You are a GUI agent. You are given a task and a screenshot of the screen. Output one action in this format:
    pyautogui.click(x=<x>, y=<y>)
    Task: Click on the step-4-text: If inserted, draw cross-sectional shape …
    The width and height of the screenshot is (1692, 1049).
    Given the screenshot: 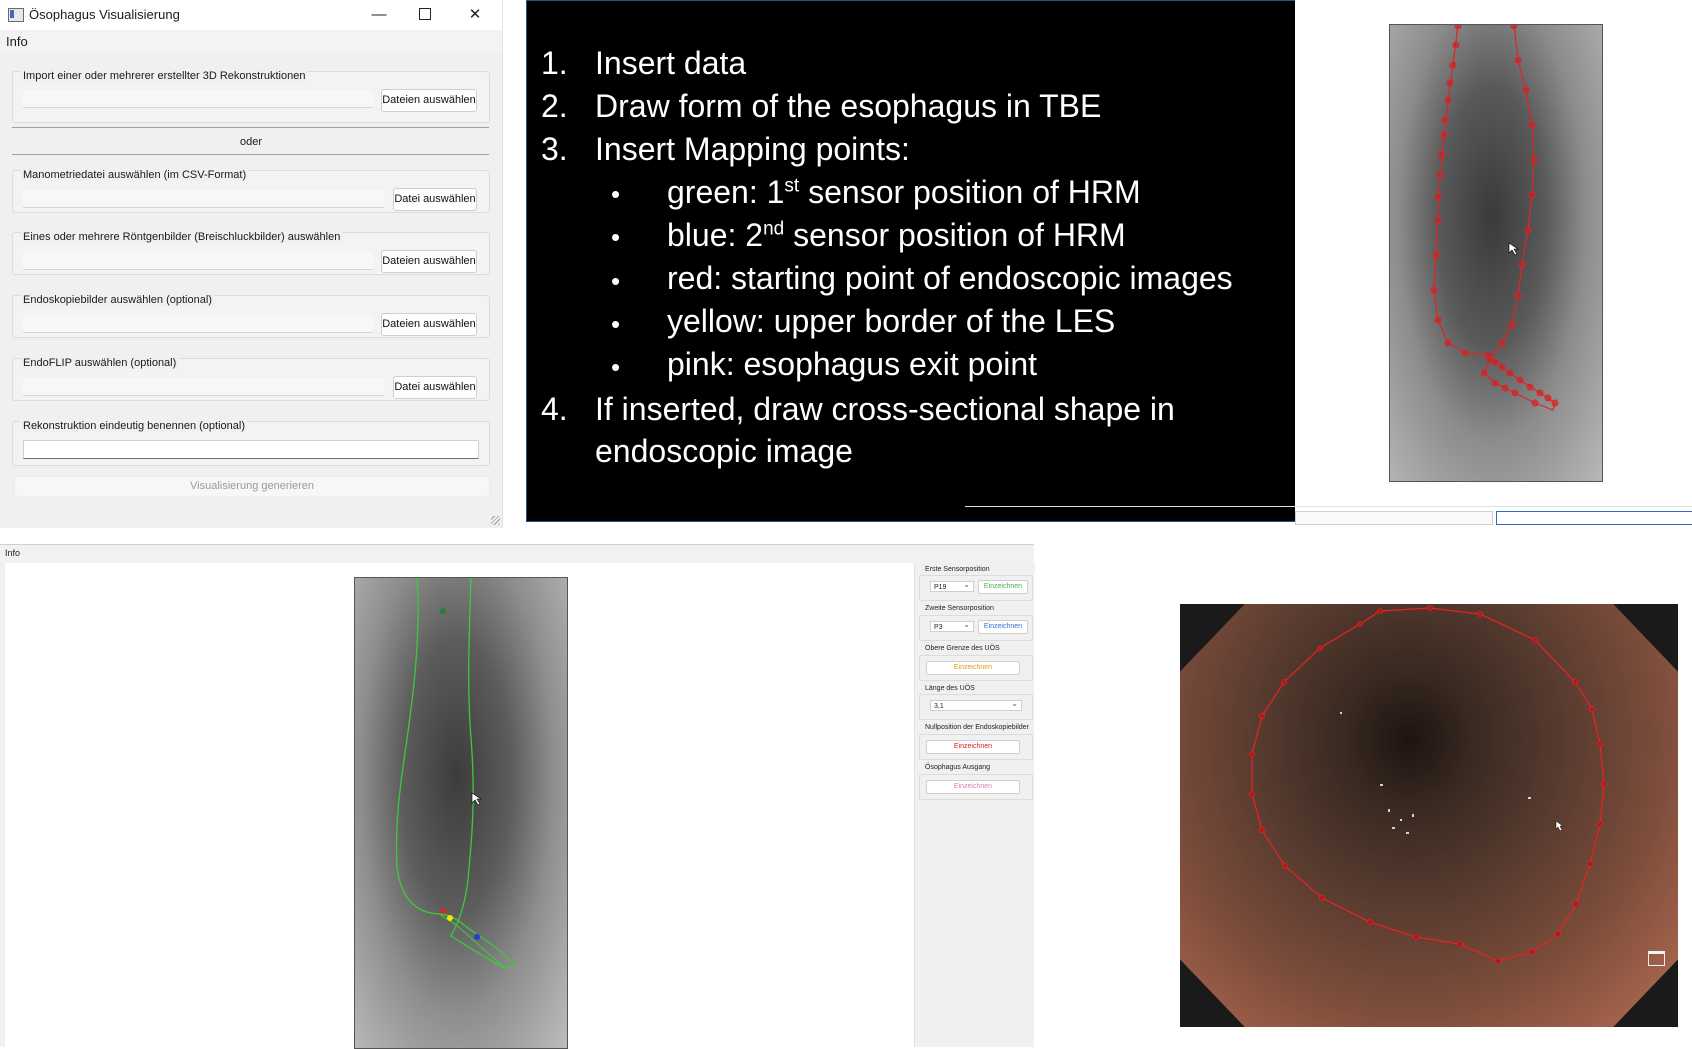 What is the action you would take?
    pyautogui.click(x=885, y=409)
    